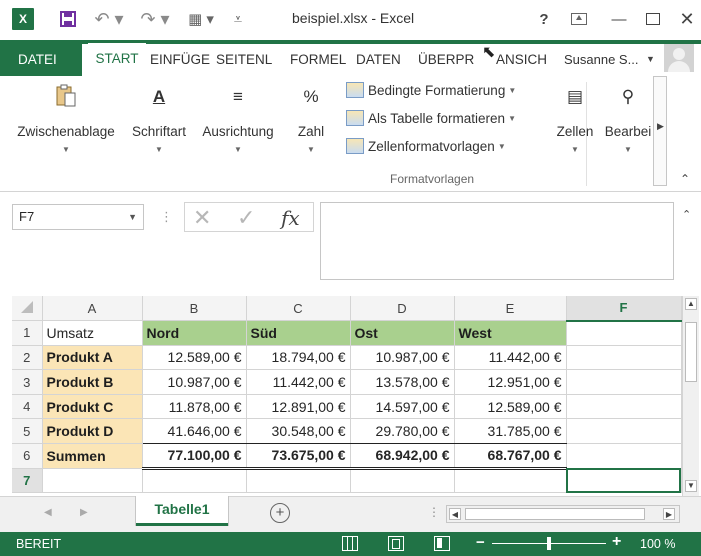 This screenshot has height=556, width=701. I want to click on tab-ueberpruefen: ÜBERPR, so click(446, 60).